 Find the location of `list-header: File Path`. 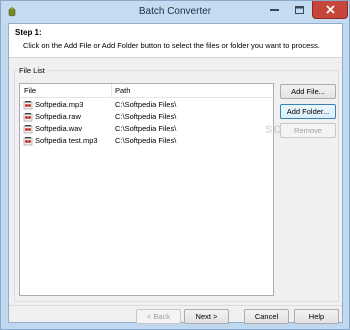

list-header: File Path is located at coordinates (146, 91).